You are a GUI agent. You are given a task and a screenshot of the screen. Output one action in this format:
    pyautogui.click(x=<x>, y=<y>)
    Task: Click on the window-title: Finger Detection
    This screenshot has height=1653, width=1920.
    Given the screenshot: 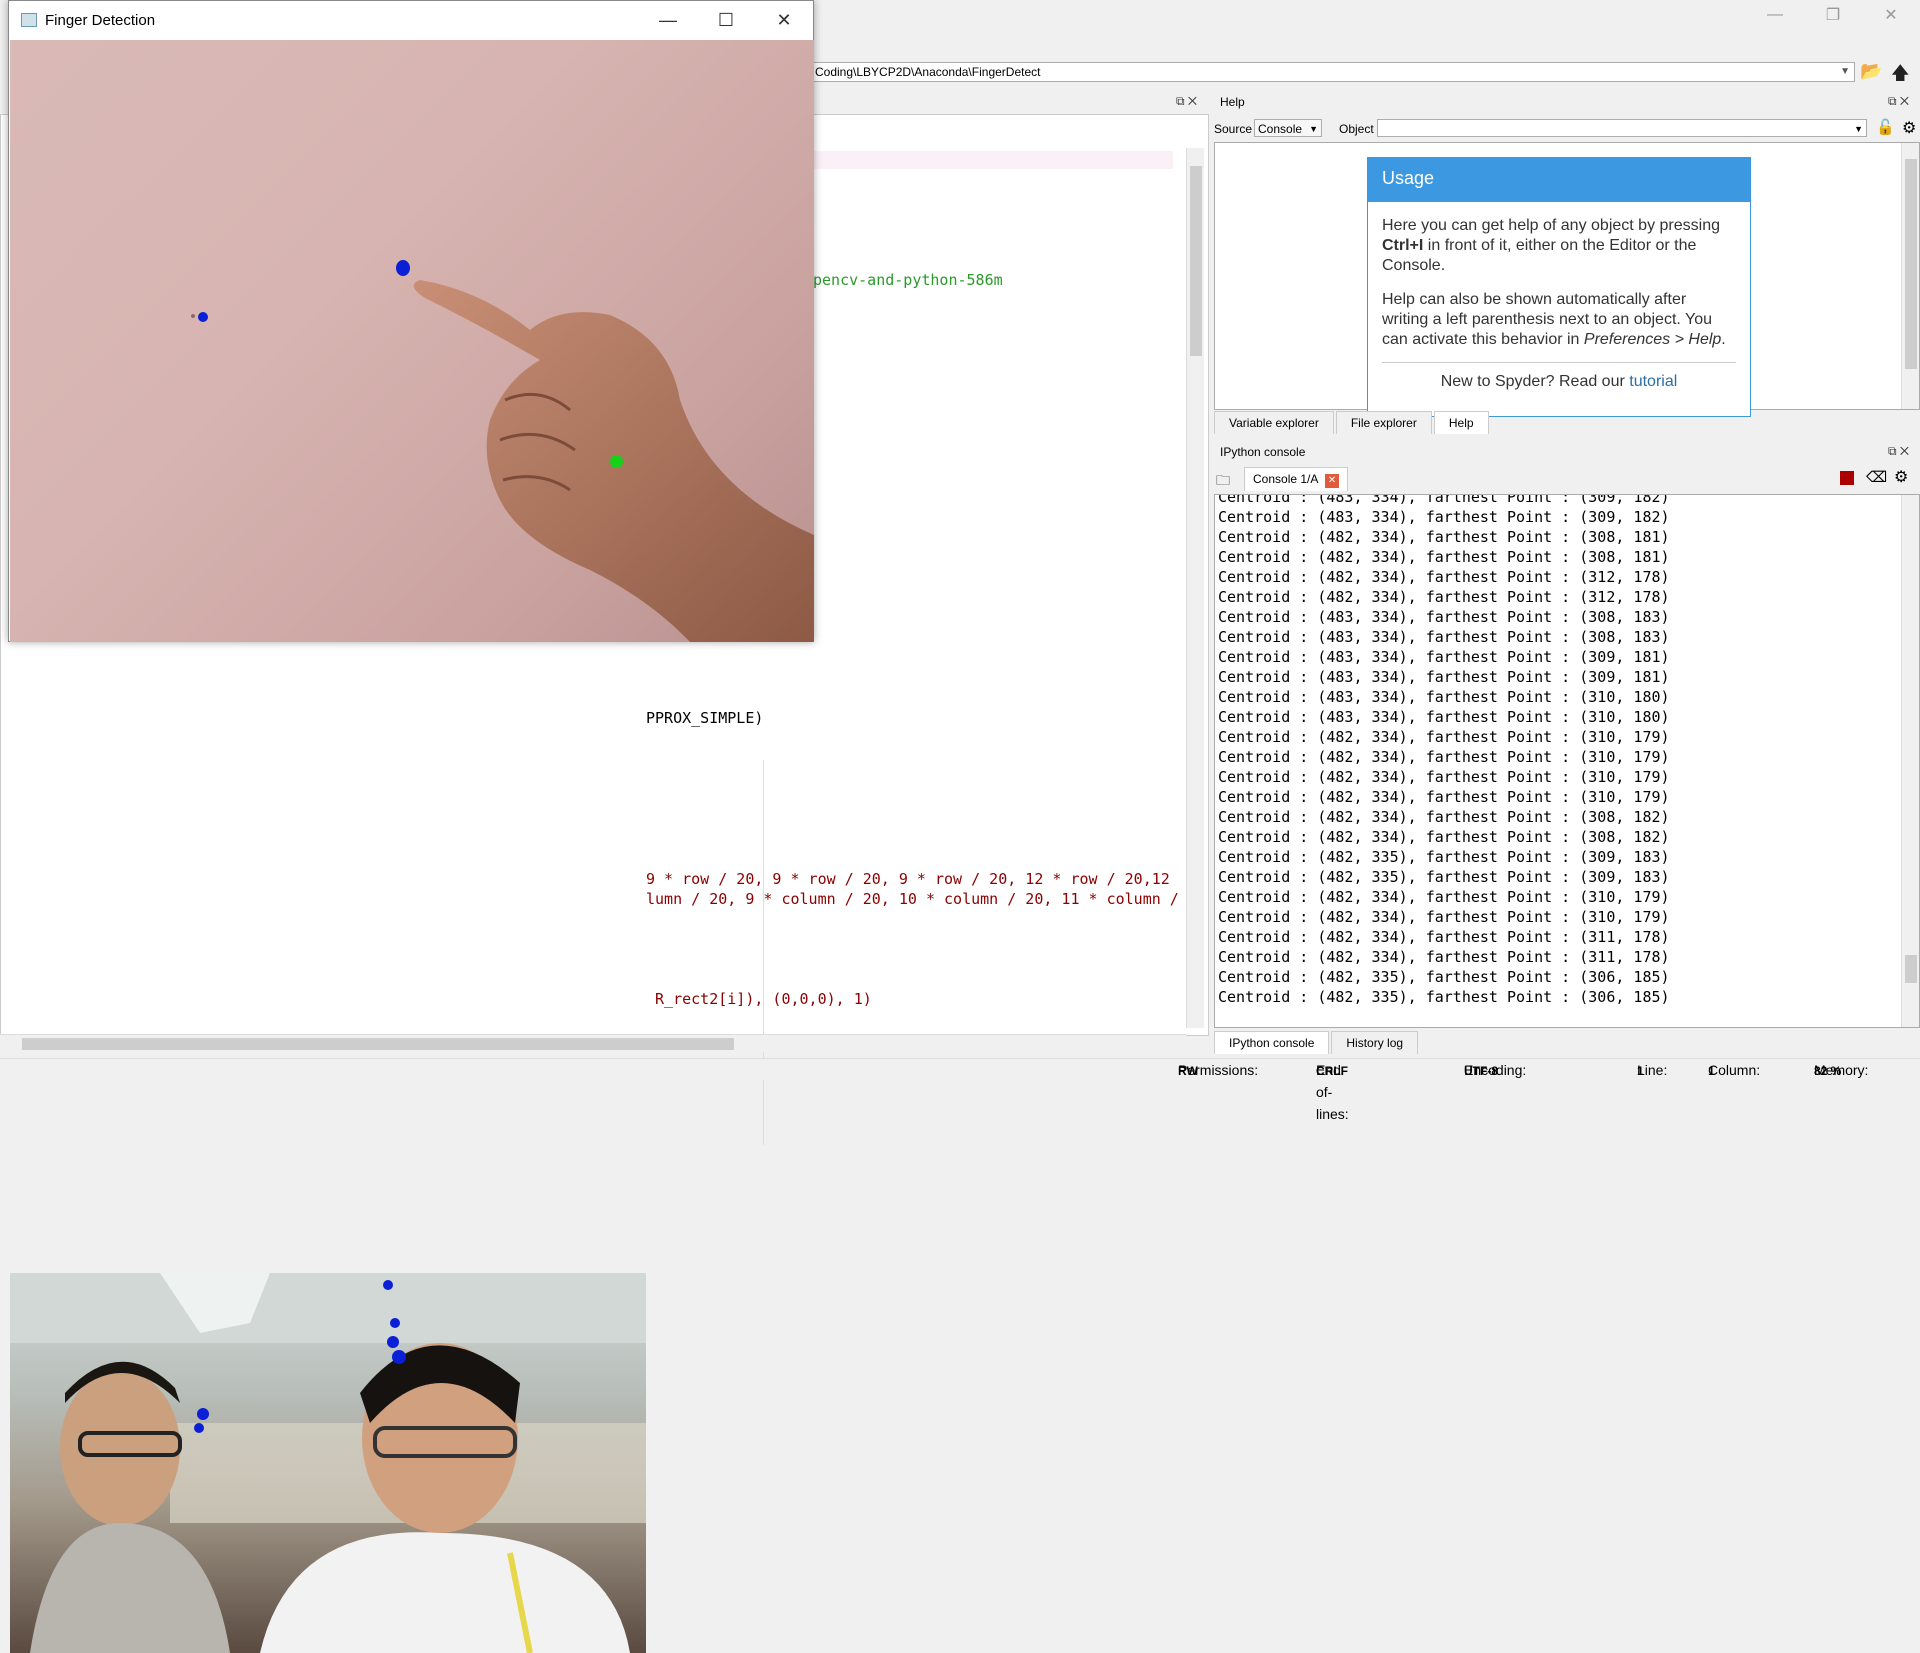 What is the action you would take?
    pyautogui.click(x=100, y=20)
    